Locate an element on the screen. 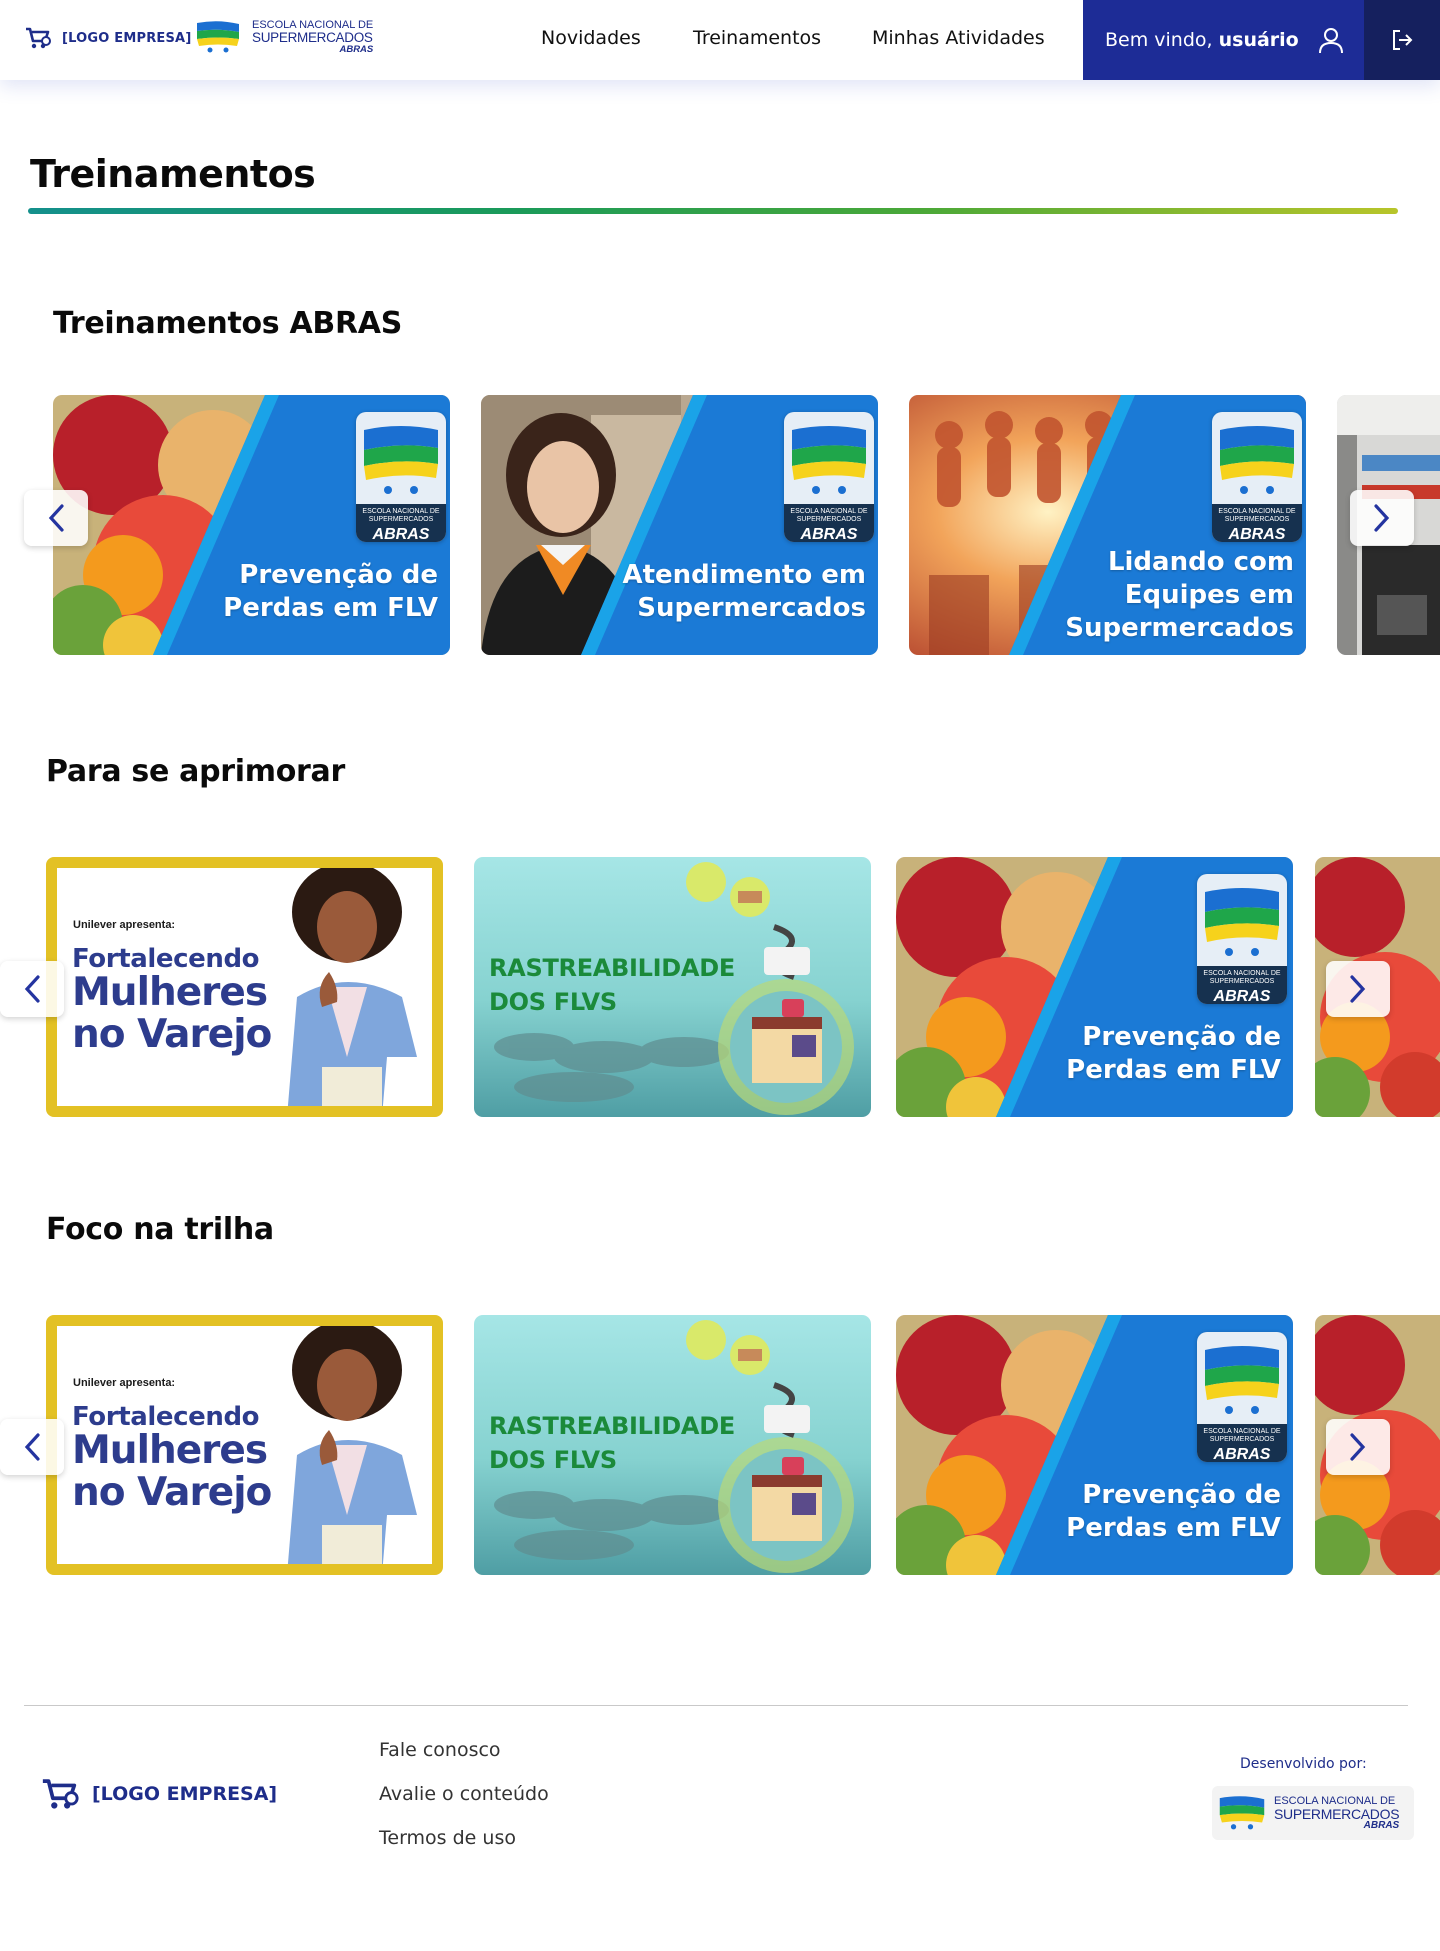 The width and height of the screenshot is (1440, 1951). title-underline is located at coordinates (713, 211).